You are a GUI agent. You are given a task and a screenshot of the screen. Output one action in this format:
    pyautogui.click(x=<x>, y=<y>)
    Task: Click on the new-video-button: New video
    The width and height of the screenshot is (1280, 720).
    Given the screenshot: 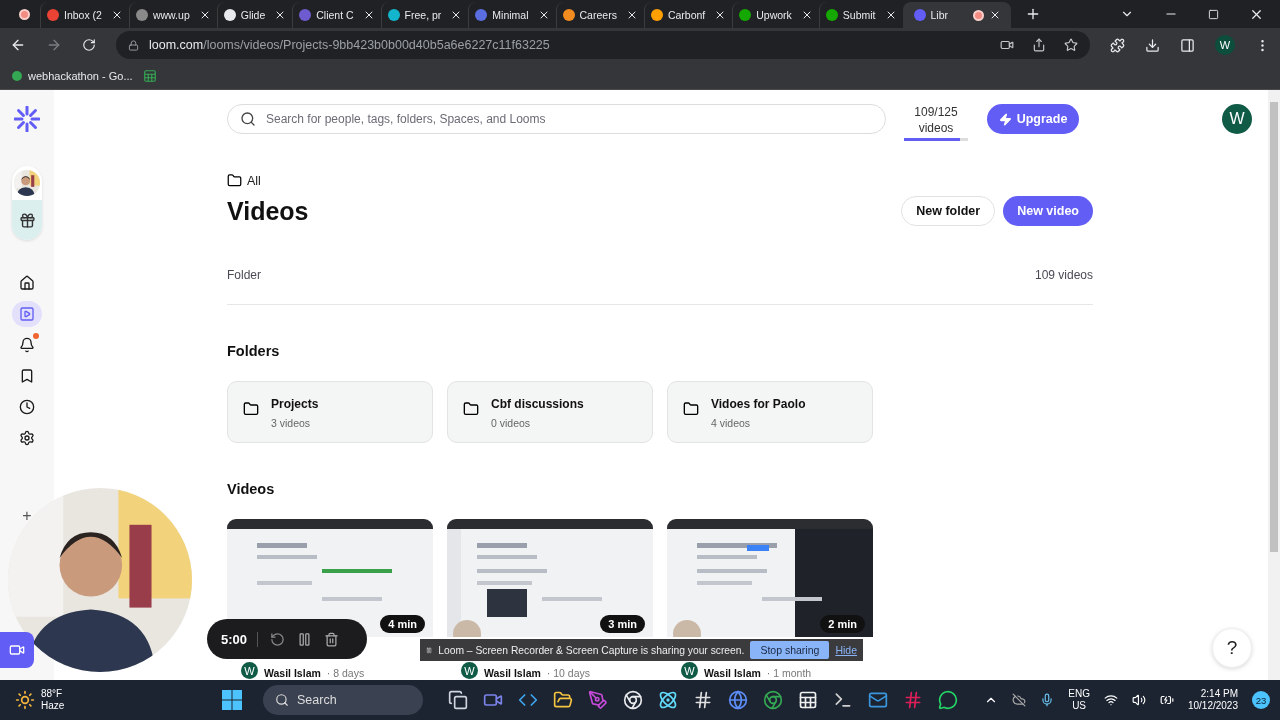 What is the action you would take?
    pyautogui.click(x=1048, y=211)
    